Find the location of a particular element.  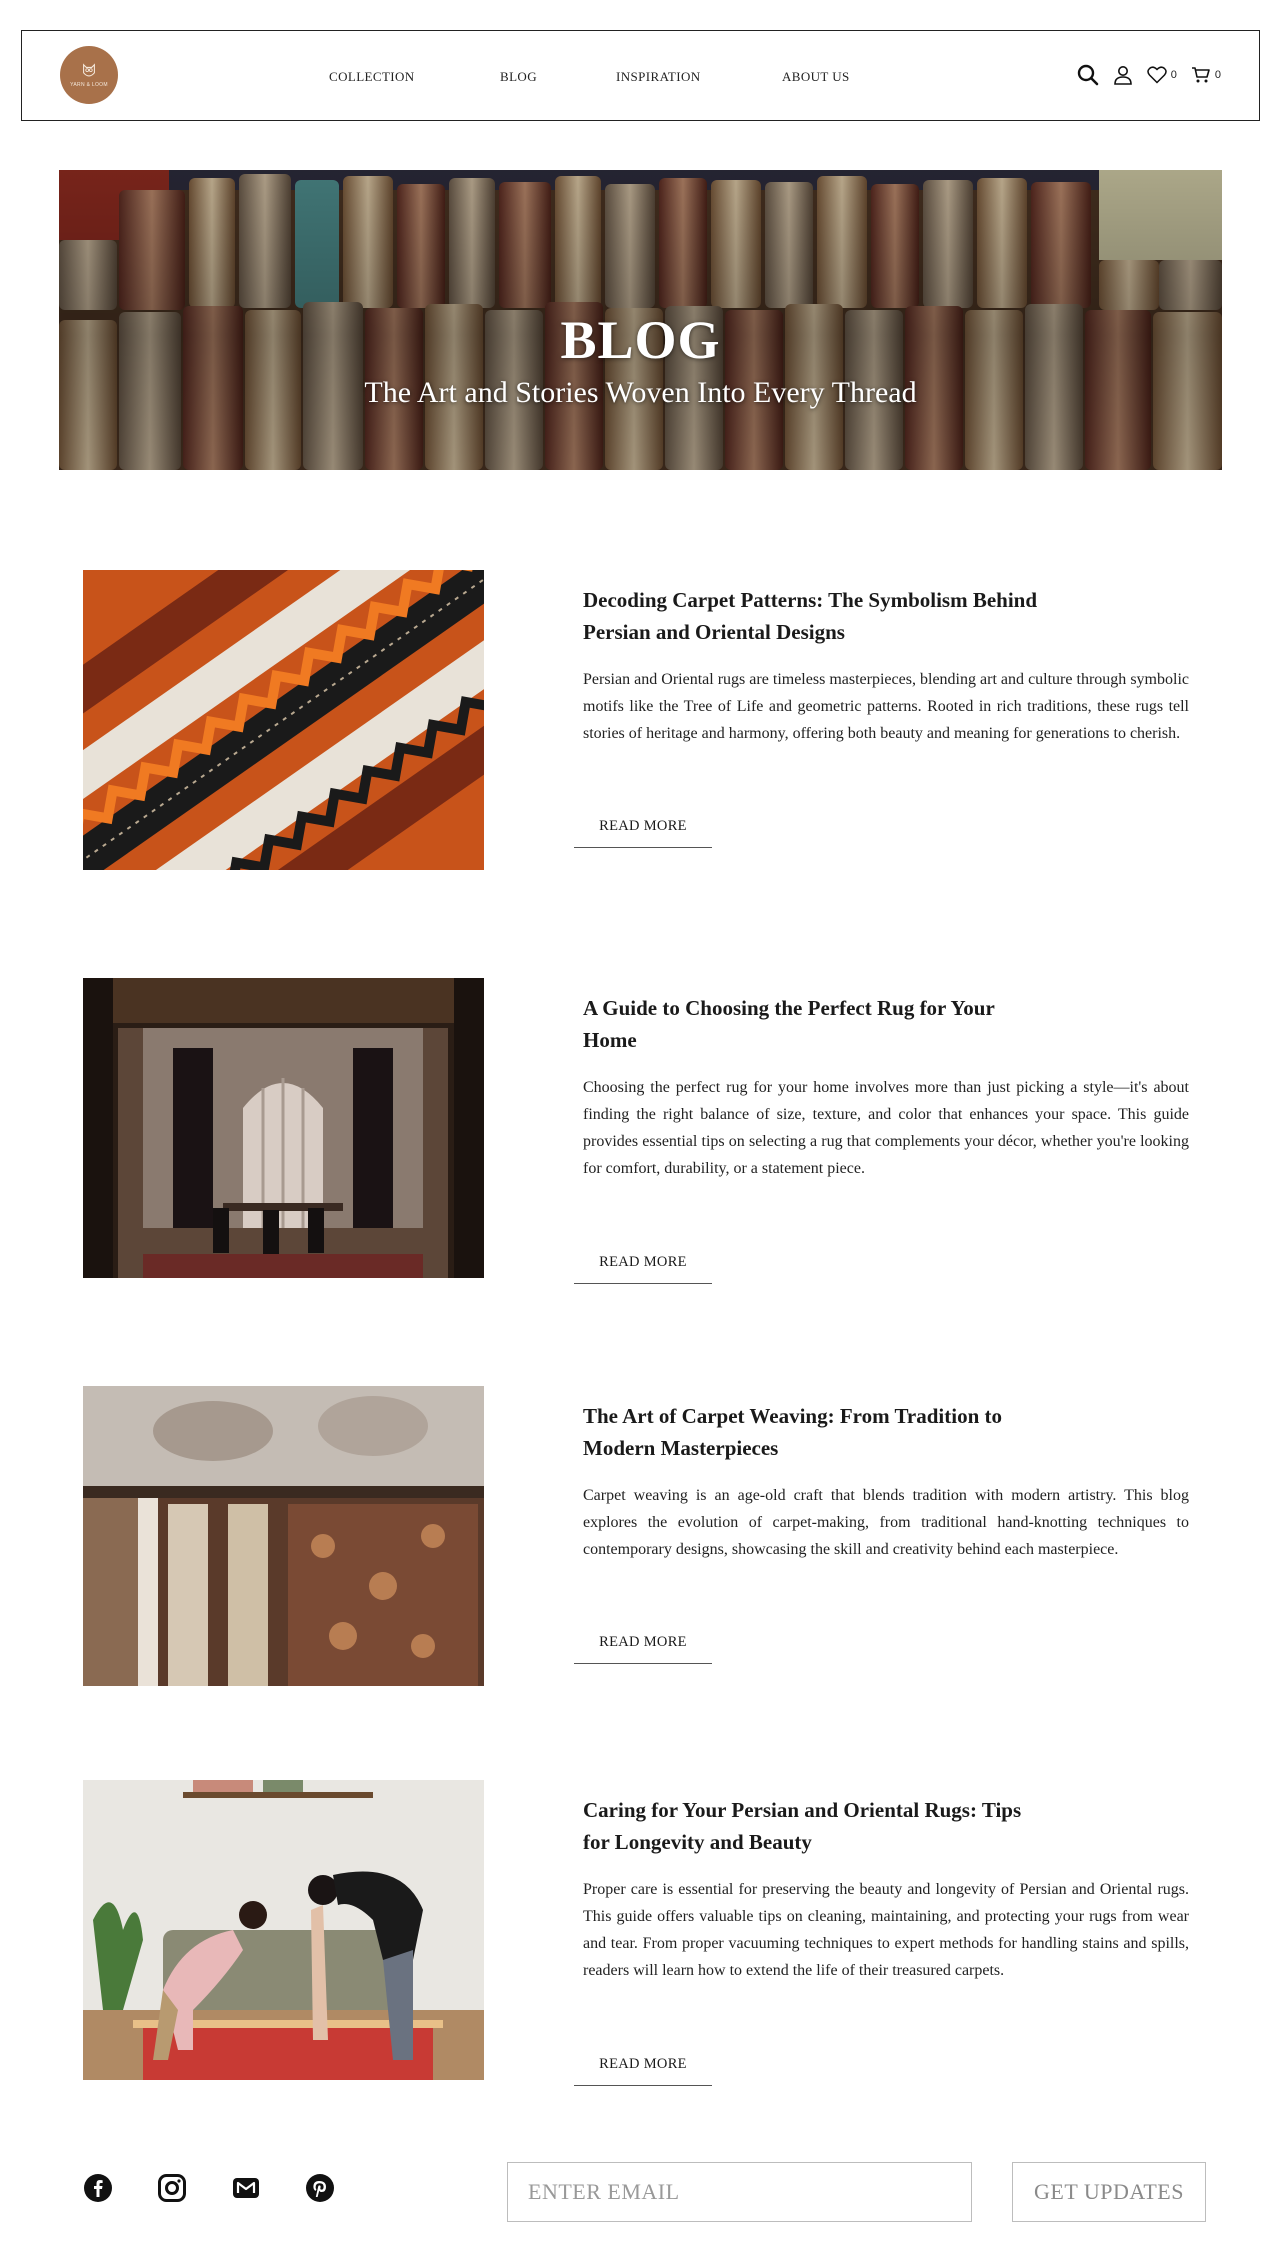

nav-blog: BLOG is located at coordinates (518, 77).